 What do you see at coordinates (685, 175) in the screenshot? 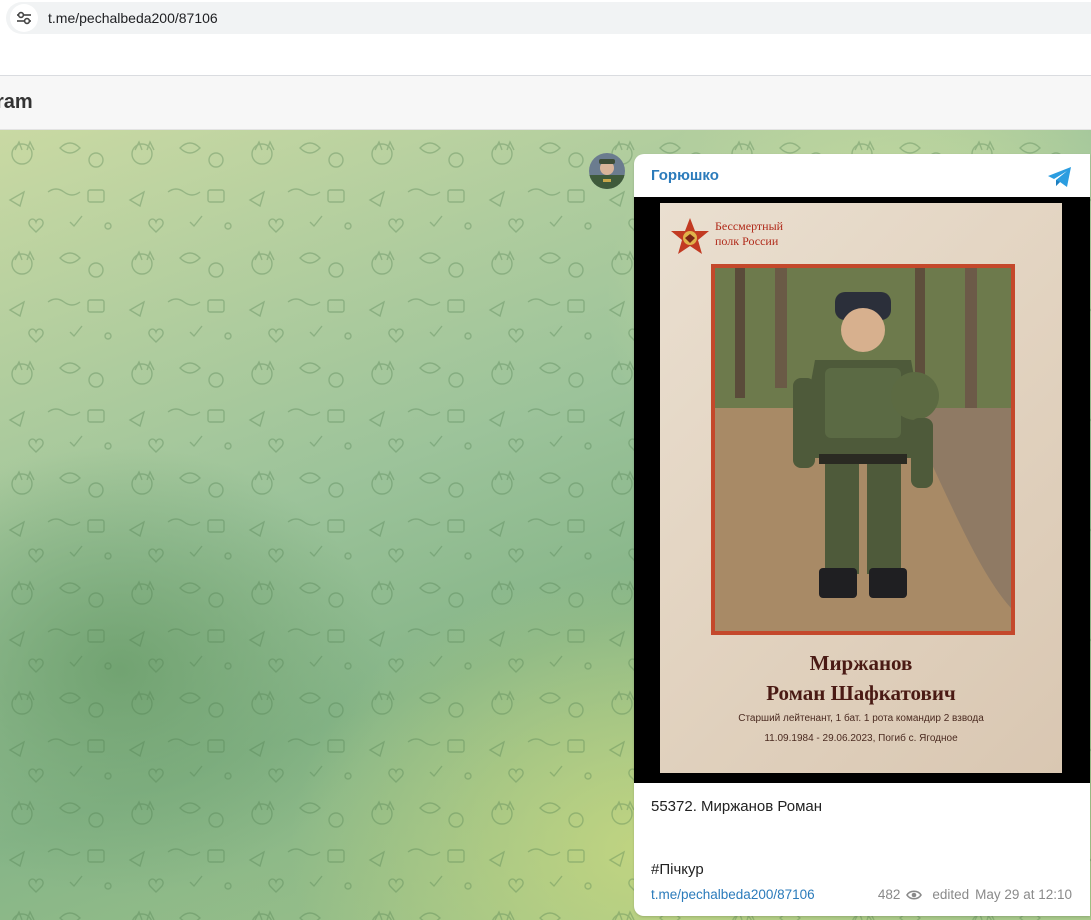
I see `author-name: Горюшко` at bounding box center [685, 175].